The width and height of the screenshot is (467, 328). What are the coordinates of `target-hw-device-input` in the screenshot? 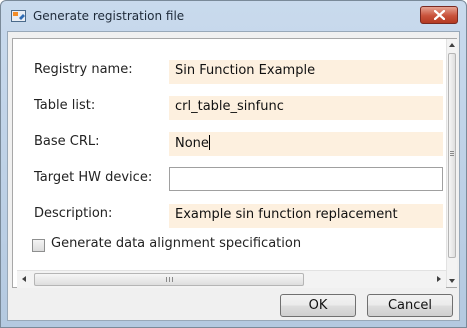 It's located at (306, 179).